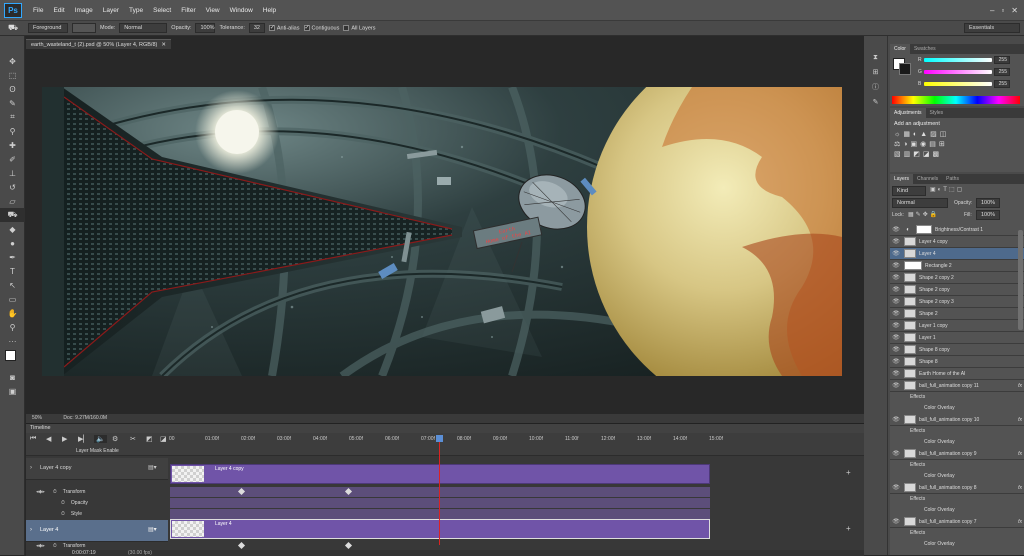  I want to click on previous-frame-icon: ◀, so click(48, 439).